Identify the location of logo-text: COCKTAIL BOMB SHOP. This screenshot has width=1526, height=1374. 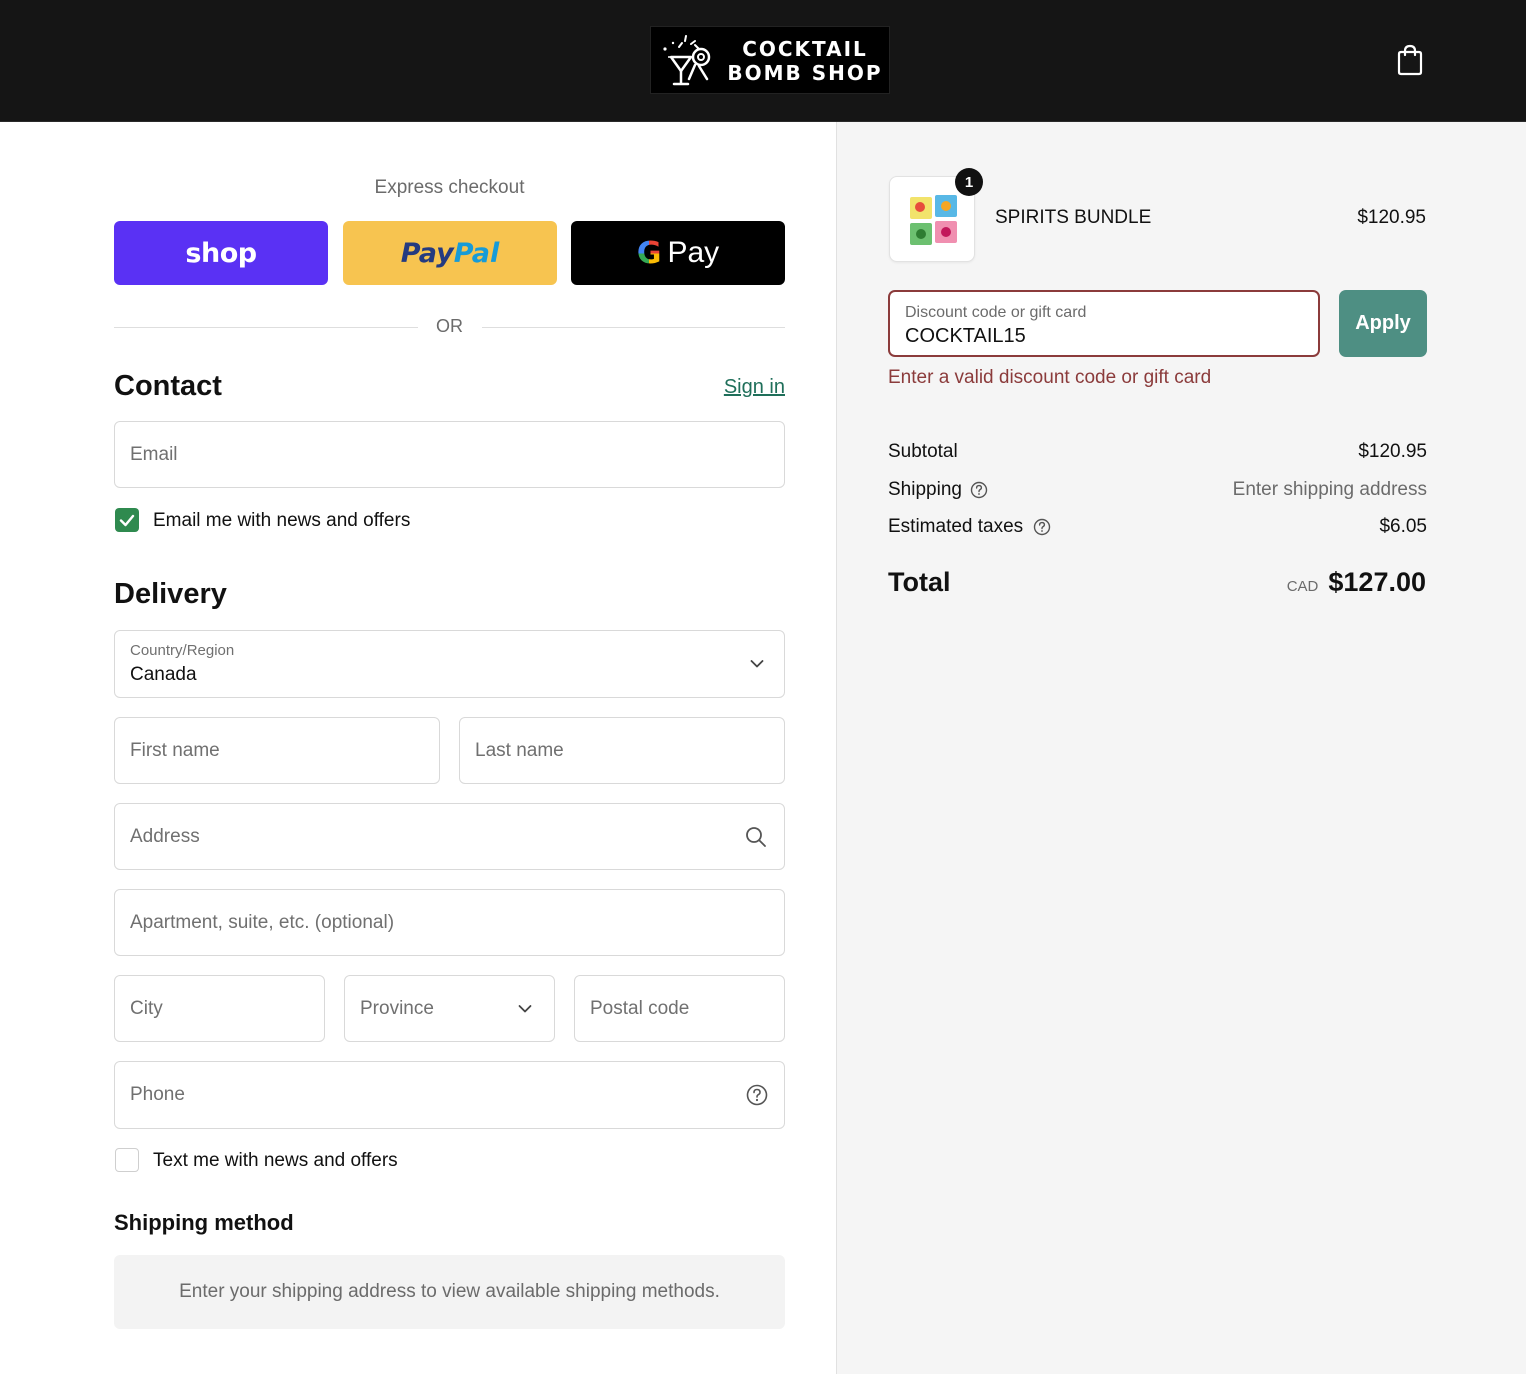
(805, 61).